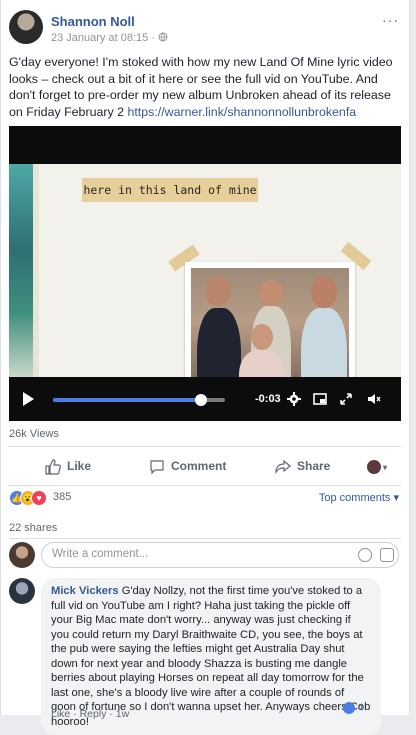 The height and width of the screenshot is (735, 416). What do you see at coordinates (39, 498) in the screenshot?
I see `love-reaction-icon: ♥` at bounding box center [39, 498].